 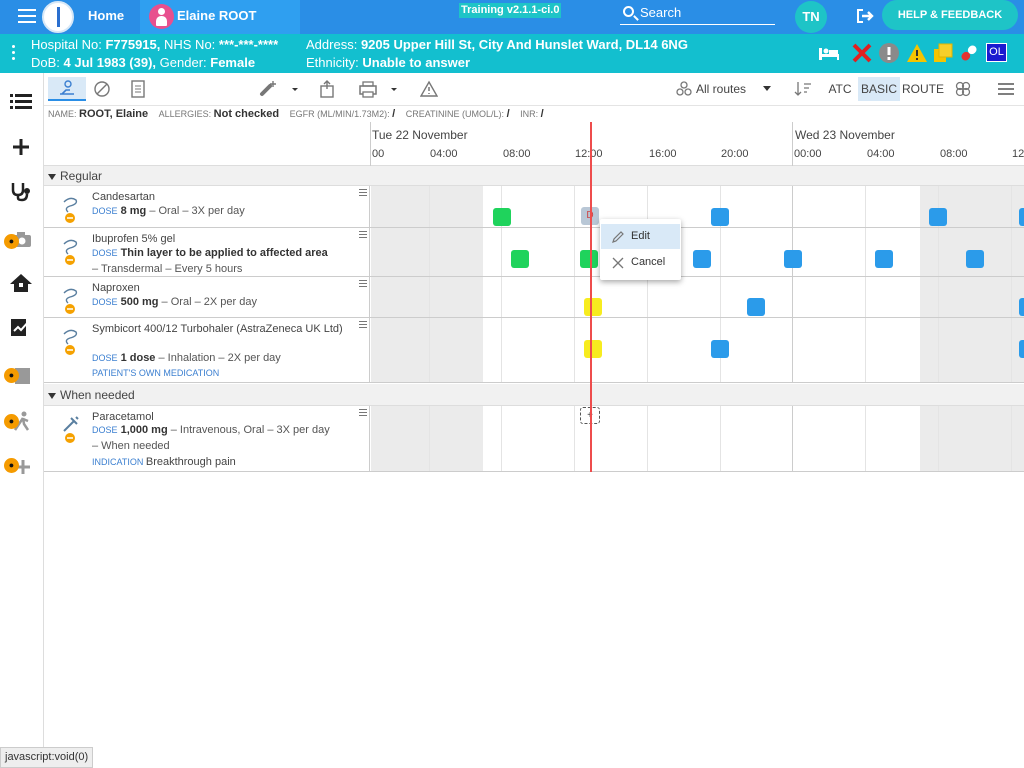 What do you see at coordinates (138, 89) in the screenshot?
I see `view-document-button` at bounding box center [138, 89].